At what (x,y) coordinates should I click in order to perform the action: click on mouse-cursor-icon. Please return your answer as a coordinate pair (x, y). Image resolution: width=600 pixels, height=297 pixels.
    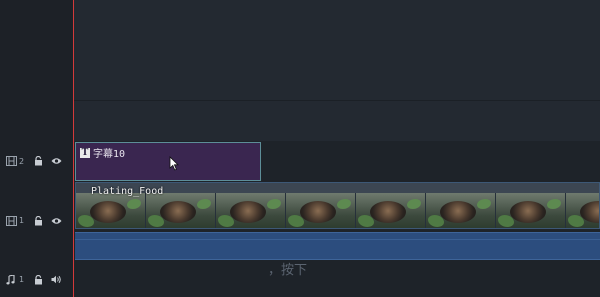
    Looking at the image, I should click on (174, 163).